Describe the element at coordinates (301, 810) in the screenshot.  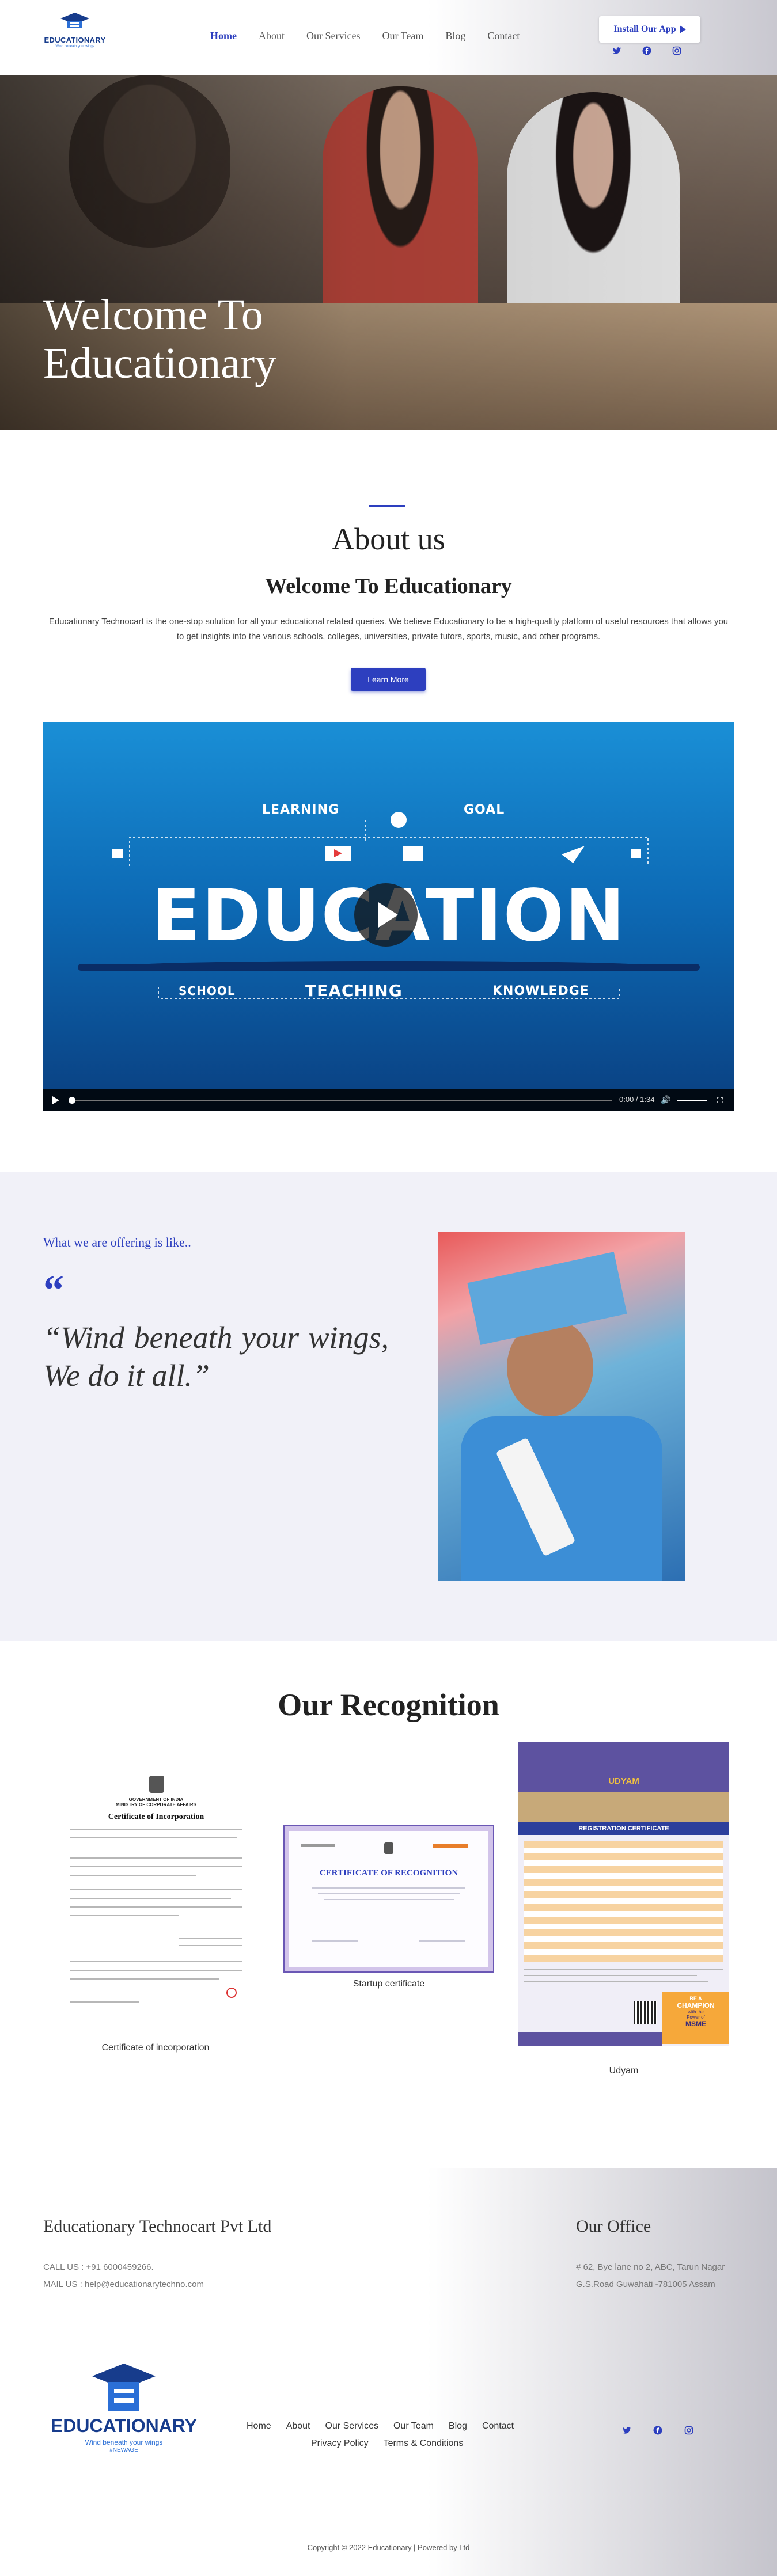
I see `video-word-learning: LEARNING` at that location.